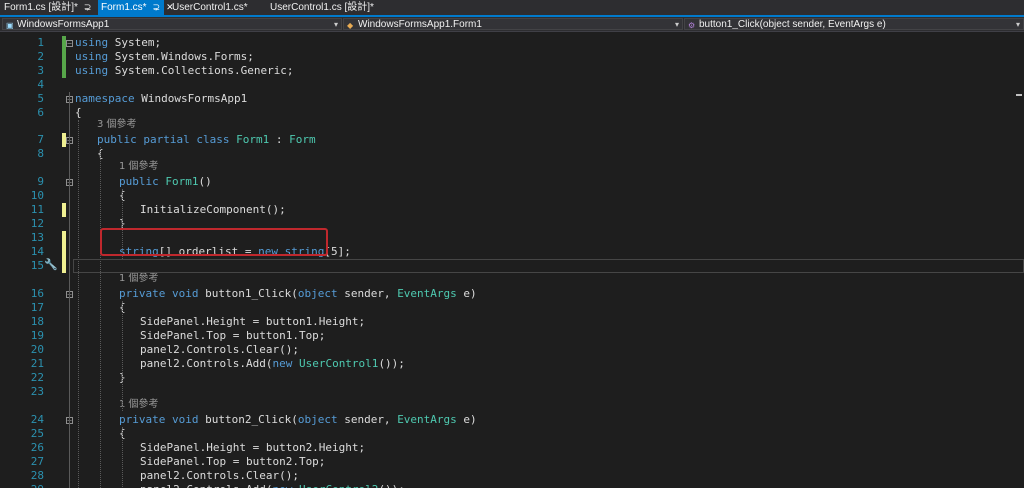  I want to click on outline-line, so click(69, 317).